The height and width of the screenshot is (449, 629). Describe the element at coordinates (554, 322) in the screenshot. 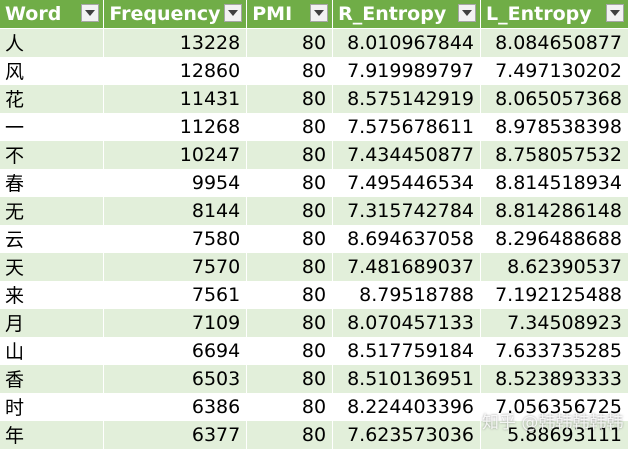

I see `cell-l-entropy: 7.34508923` at that location.